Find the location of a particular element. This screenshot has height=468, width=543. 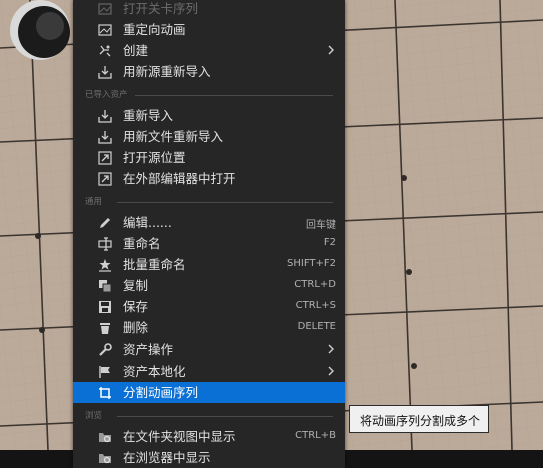

menu-item-shortcut: F2 is located at coordinates (329, 242).